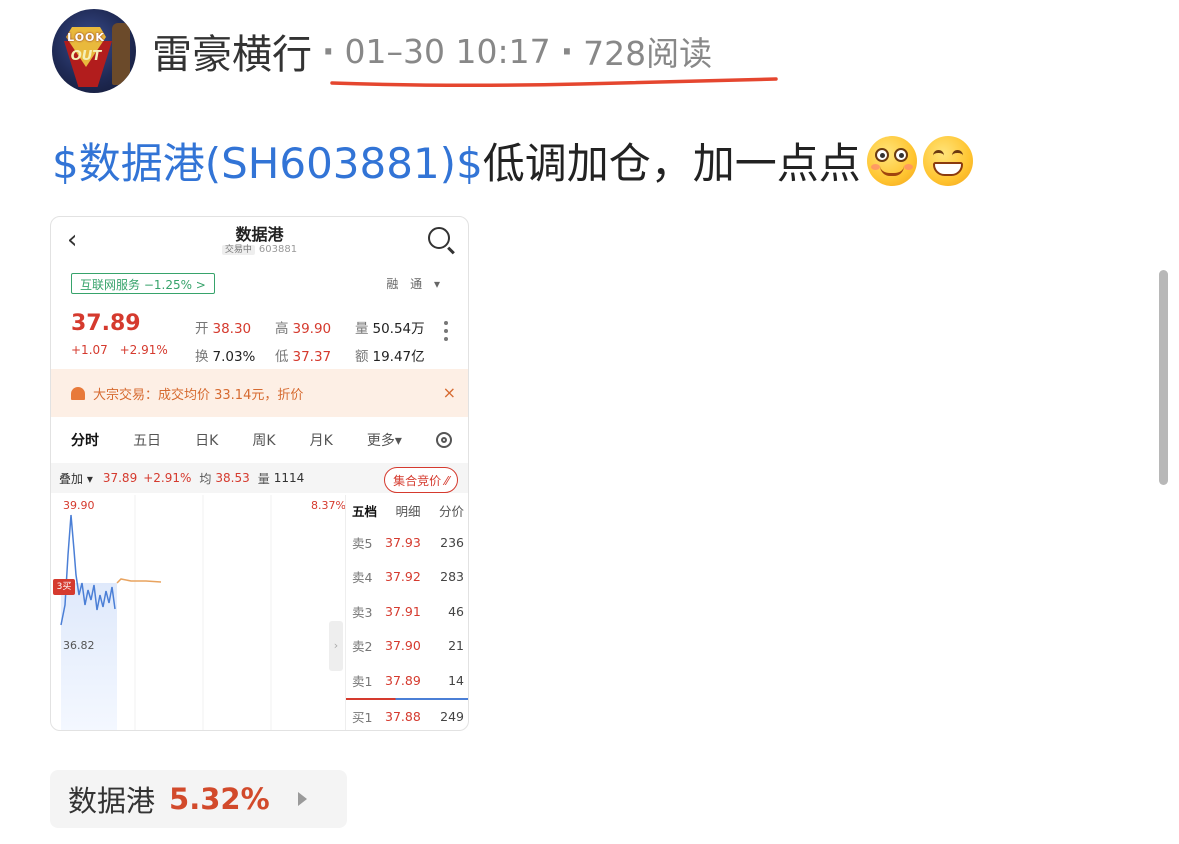 The height and width of the screenshot is (844, 1179). I want to click on tab-five-day: 五日, so click(147, 441).